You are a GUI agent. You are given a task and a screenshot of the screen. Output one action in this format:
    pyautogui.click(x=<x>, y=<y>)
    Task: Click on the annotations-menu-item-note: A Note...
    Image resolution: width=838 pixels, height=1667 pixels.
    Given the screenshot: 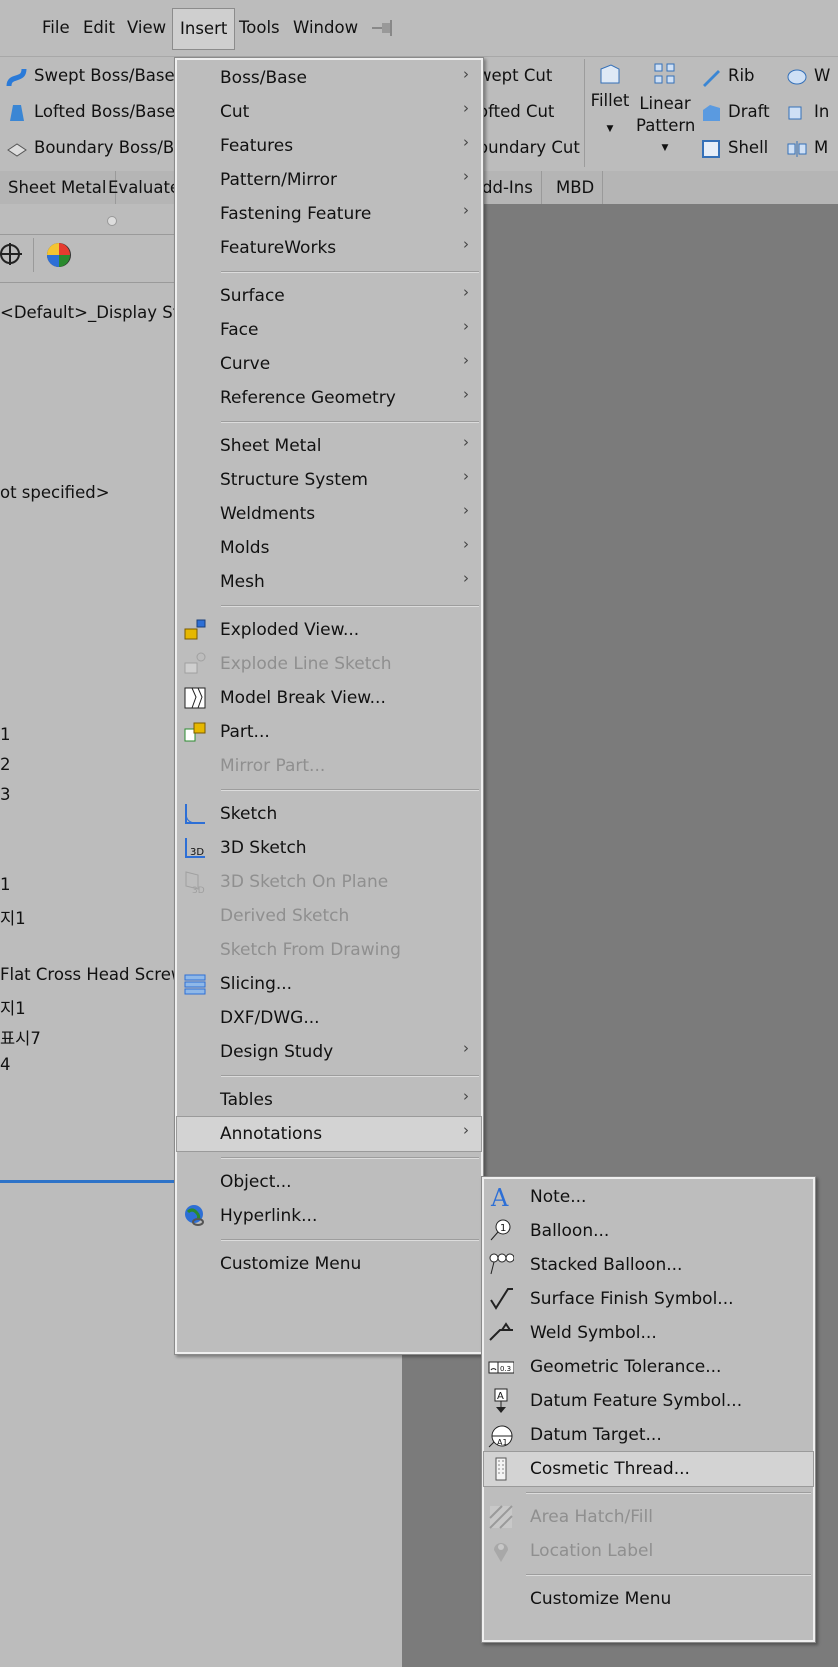 What is the action you would take?
    pyautogui.click(x=648, y=1197)
    